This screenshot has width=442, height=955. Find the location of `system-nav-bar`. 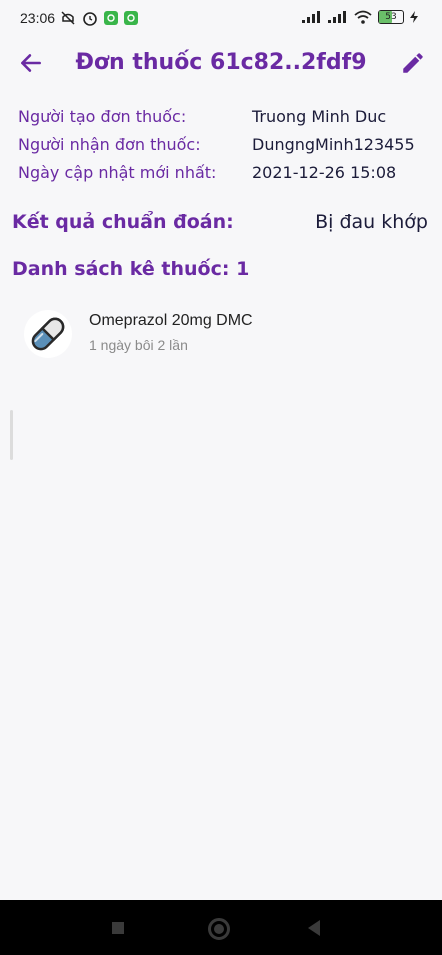

system-nav-bar is located at coordinates (221, 927).